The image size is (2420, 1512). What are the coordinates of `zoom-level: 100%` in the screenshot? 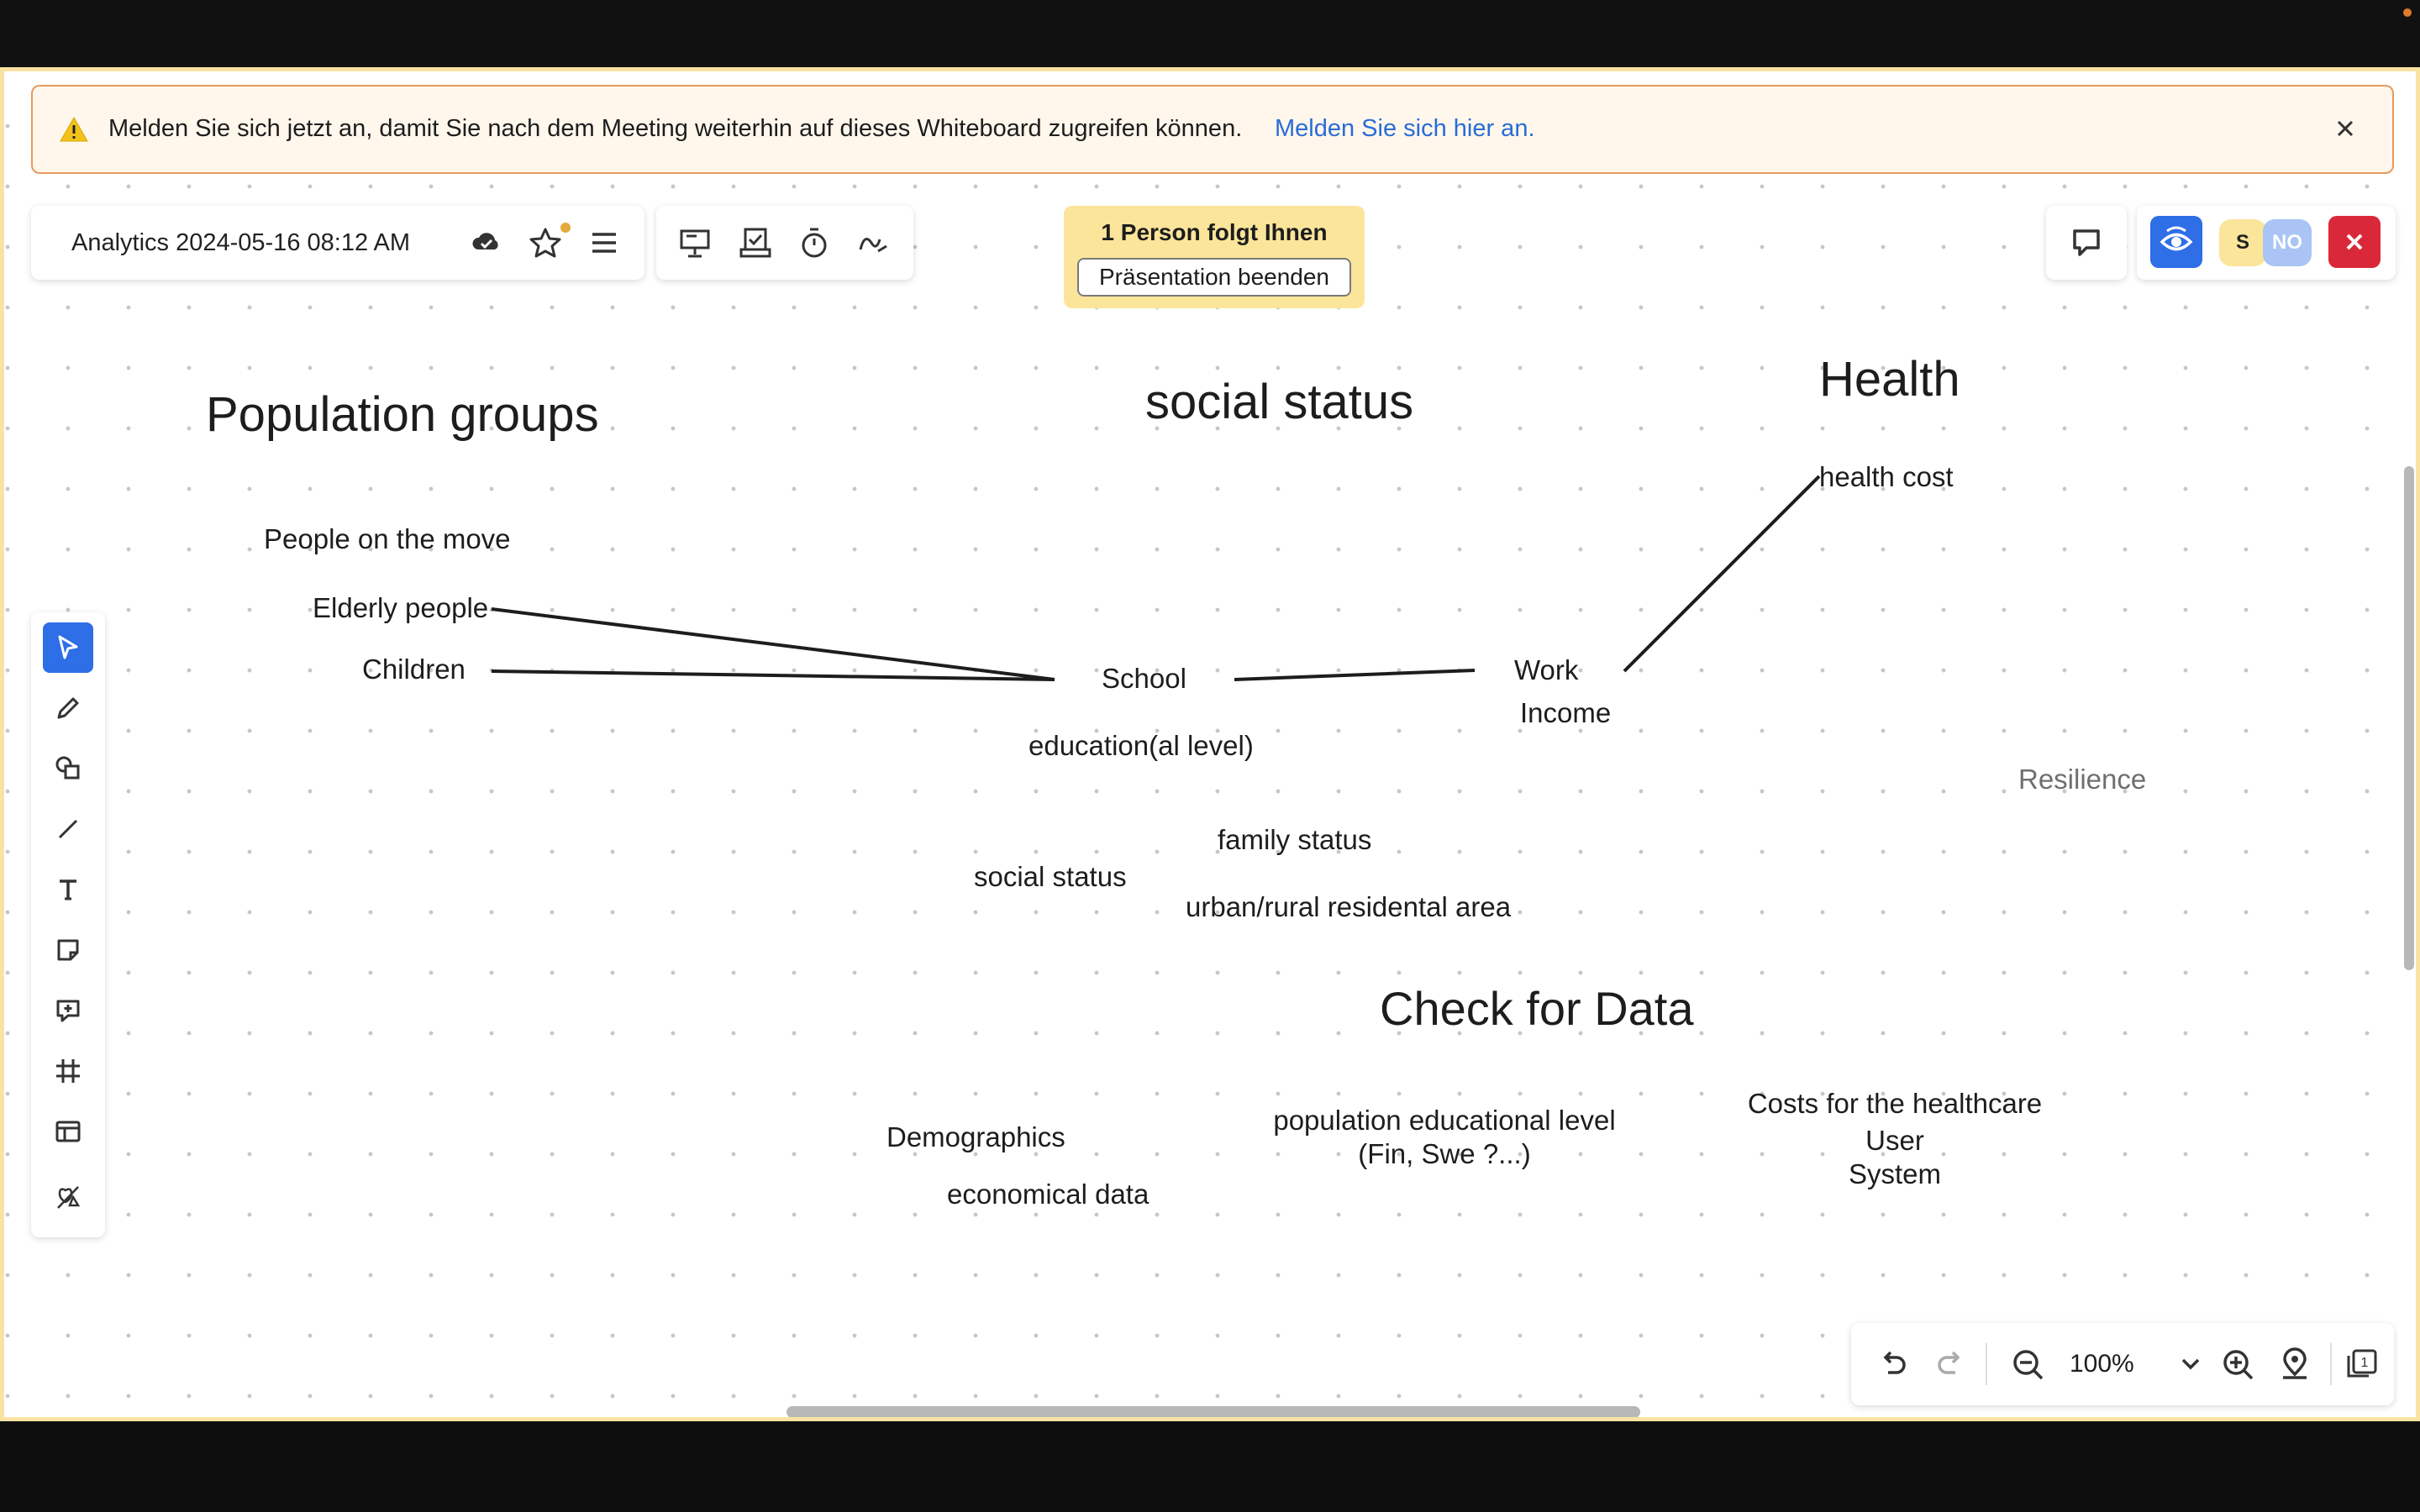 It's located at (2102, 1364).